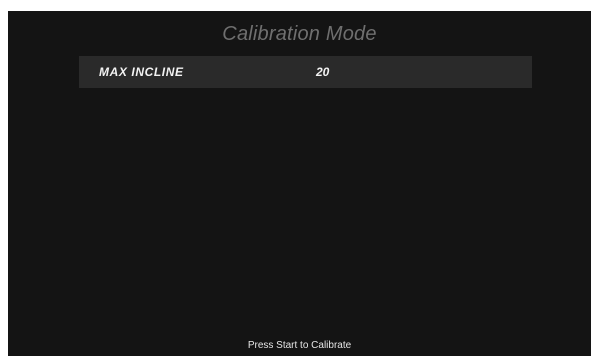 The image size is (600, 356). Describe the element at coordinates (299, 345) in the screenshot. I see `instruction-text: Press Start to Calibrate` at that location.